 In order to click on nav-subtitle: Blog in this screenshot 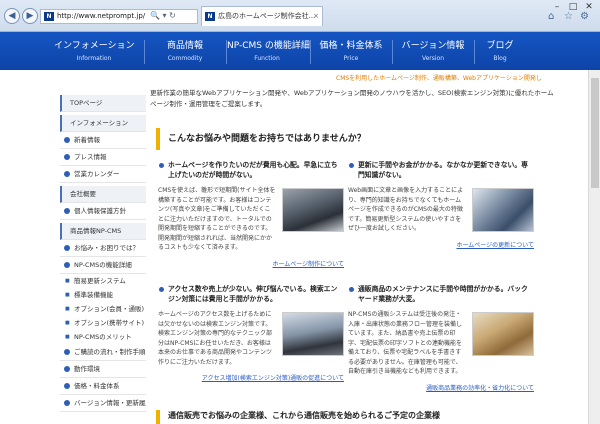, I will do `click(500, 58)`.